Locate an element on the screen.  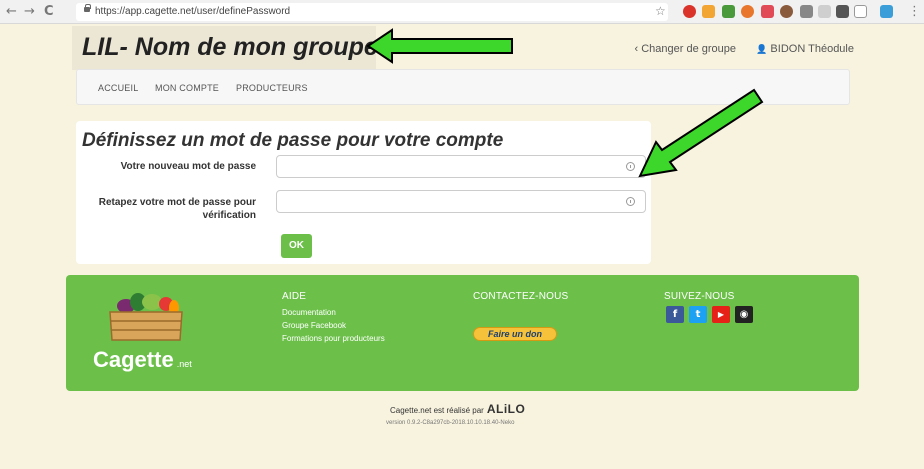
footer-brand: Cagette .net is located at coordinates (142, 360).